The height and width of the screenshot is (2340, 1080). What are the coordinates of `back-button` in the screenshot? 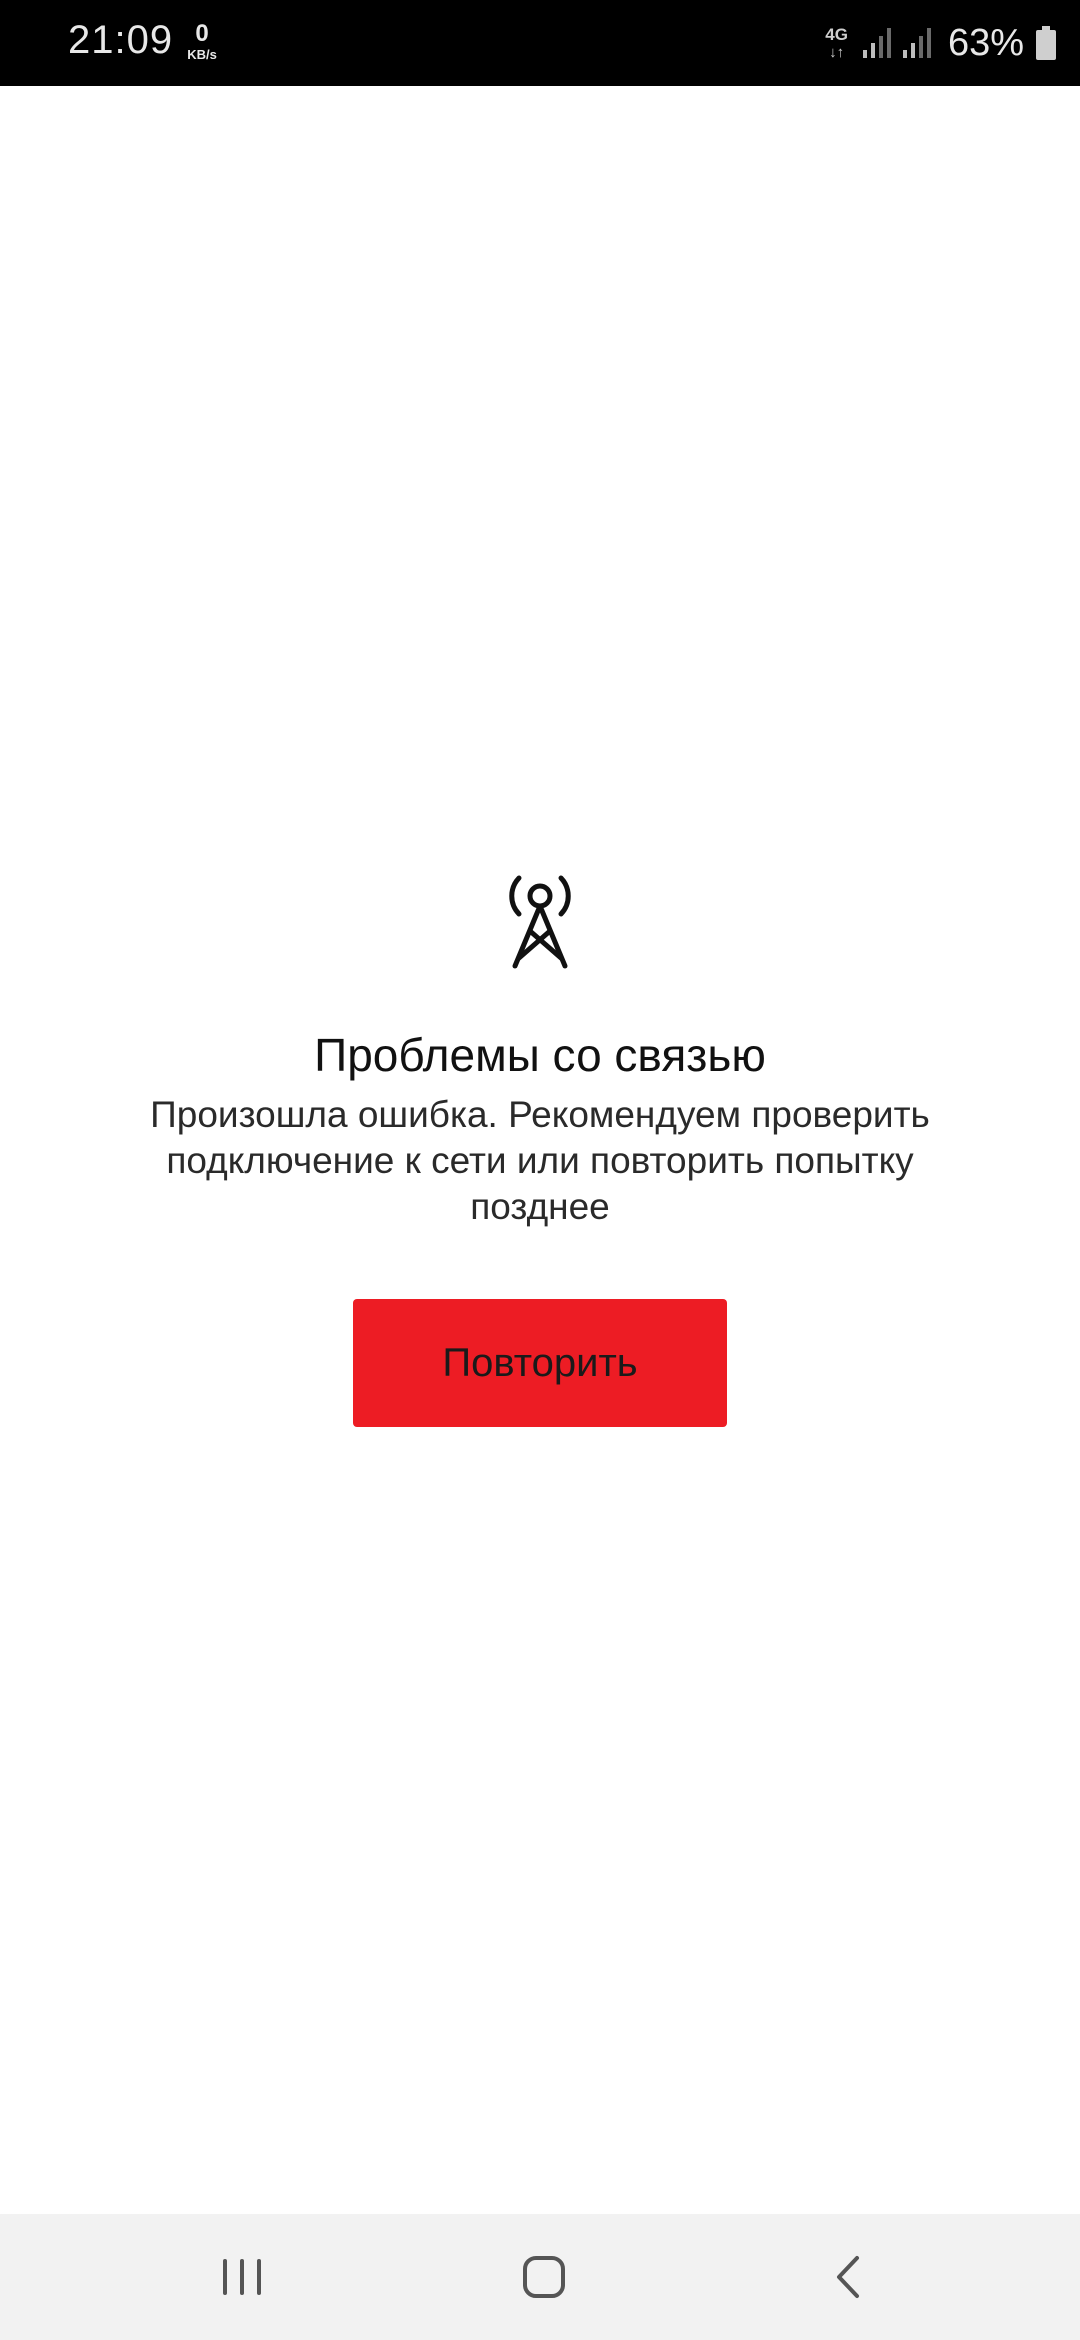 It's located at (848, 2277).